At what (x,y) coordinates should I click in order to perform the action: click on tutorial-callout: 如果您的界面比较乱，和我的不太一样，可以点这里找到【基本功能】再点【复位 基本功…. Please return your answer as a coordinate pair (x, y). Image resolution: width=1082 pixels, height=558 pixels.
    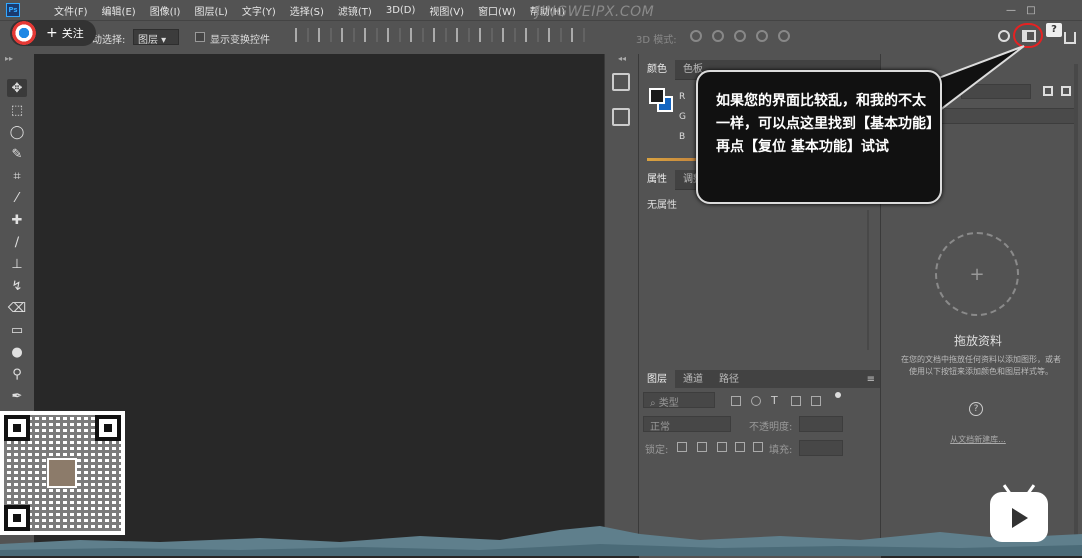
    Looking at the image, I should click on (819, 137).